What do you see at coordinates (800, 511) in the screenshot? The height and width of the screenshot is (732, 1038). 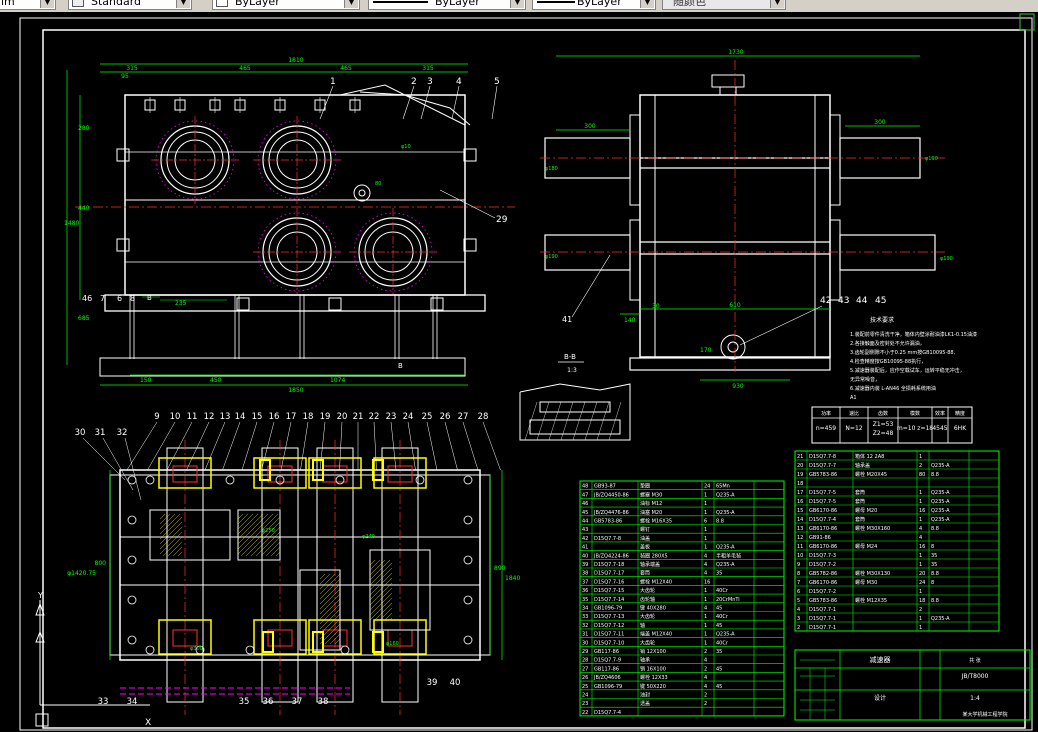 I see `bom-cell: 15` at bounding box center [800, 511].